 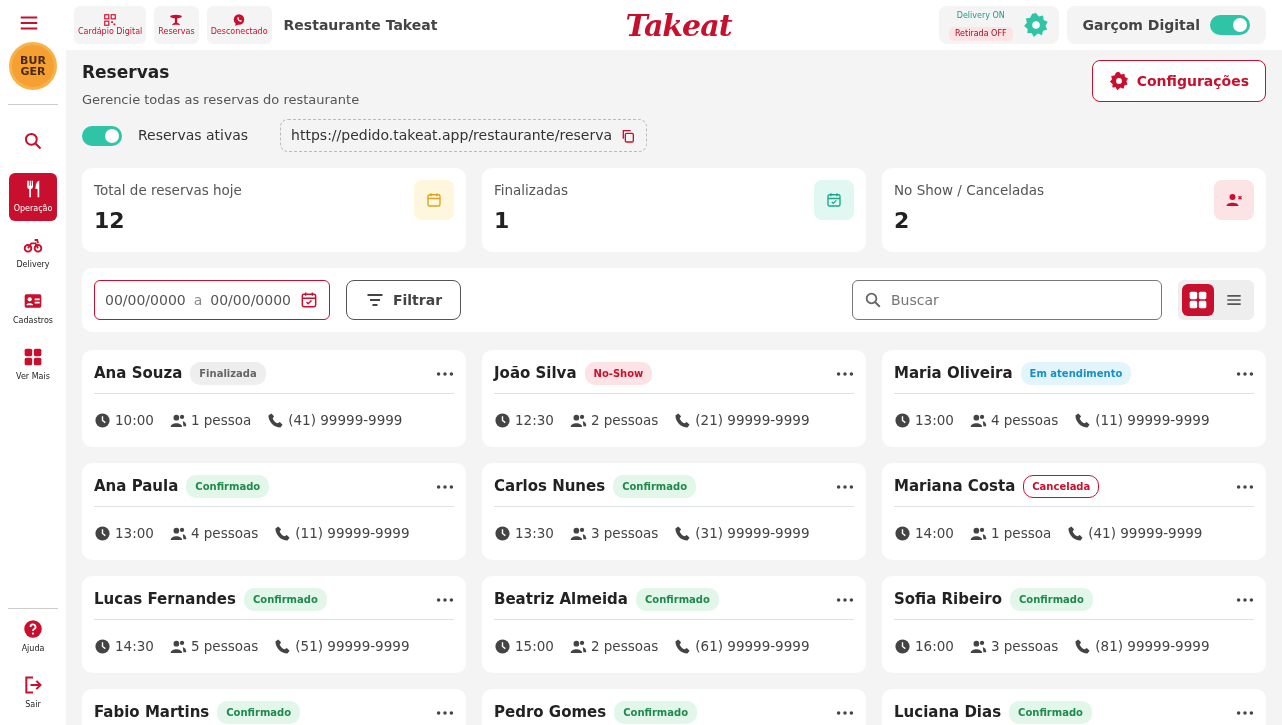 I want to click on search-field: Buscar, so click(x=1007, y=300).